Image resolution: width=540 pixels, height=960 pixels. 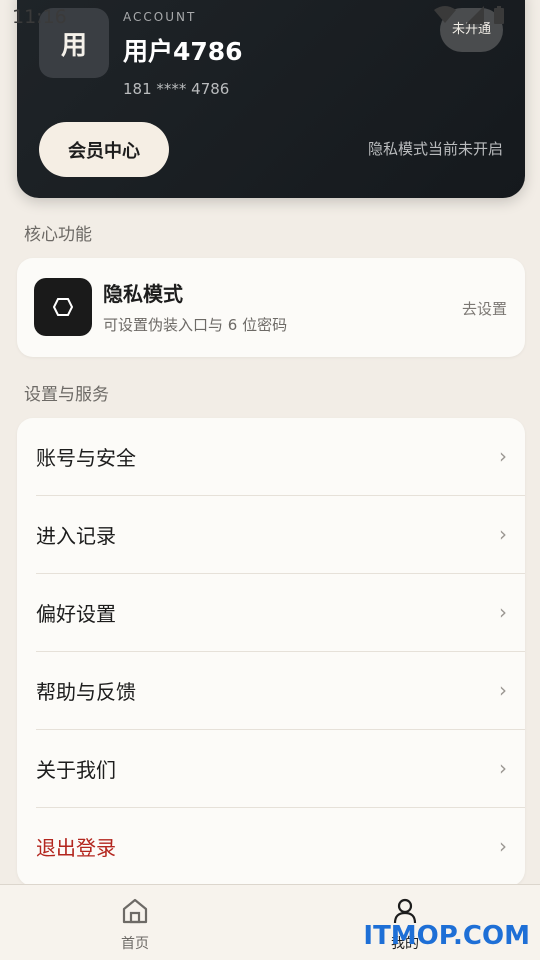 What do you see at coordinates (66, 395) in the screenshot?
I see `settings-section-title: 设置与服务` at bounding box center [66, 395].